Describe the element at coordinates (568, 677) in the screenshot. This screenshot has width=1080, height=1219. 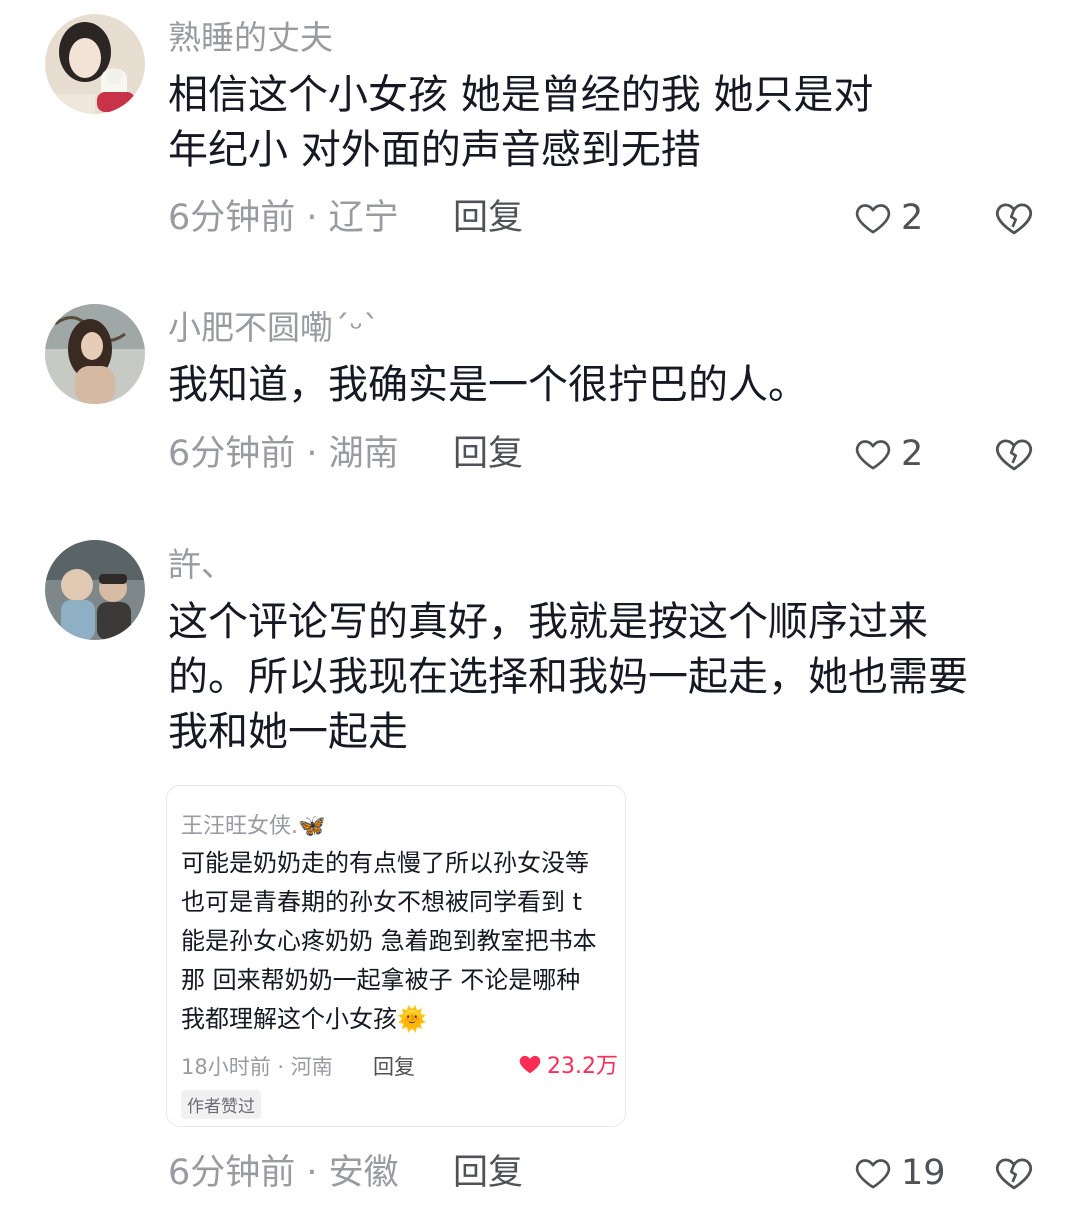
I see `comment-text-line: 的。所以我现在选择和我妈一起走，她也需要` at that location.